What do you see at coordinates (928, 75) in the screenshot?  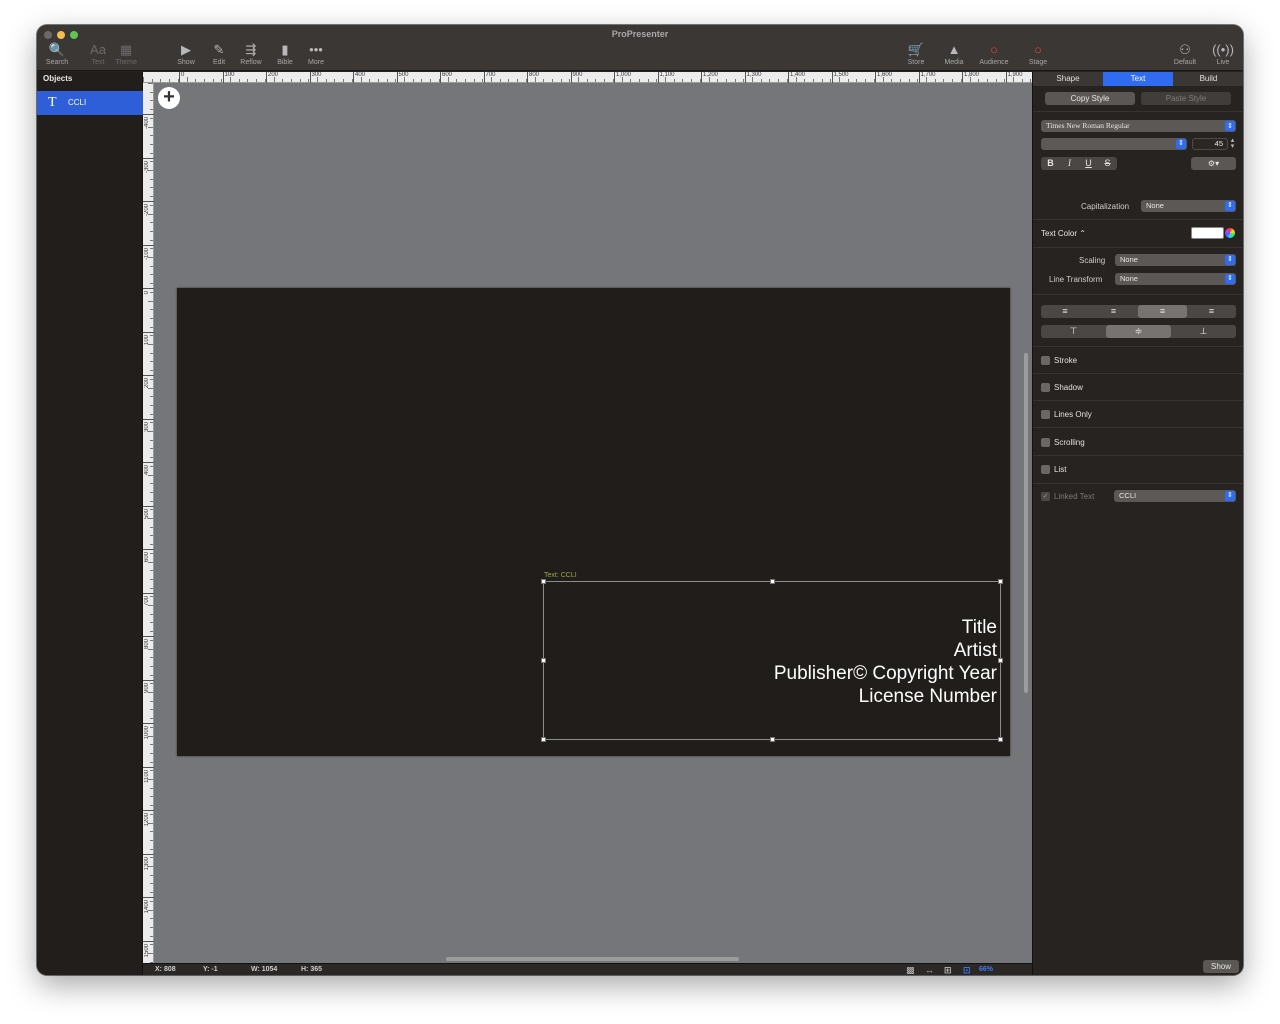 I see `ruler-label: 1,700` at bounding box center [928, 75].